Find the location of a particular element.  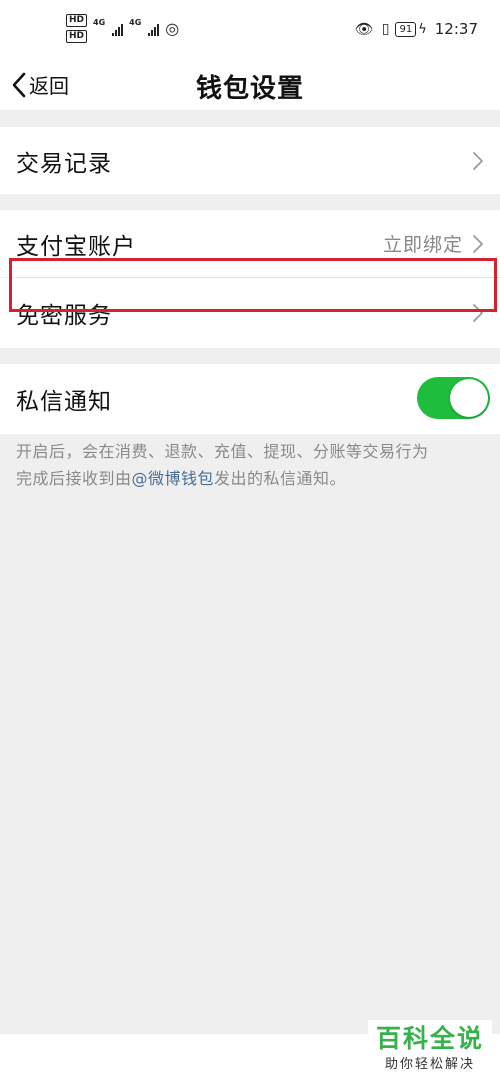

weibo-wallet-link: @微博钱包 is located at coordinates (173, 478).